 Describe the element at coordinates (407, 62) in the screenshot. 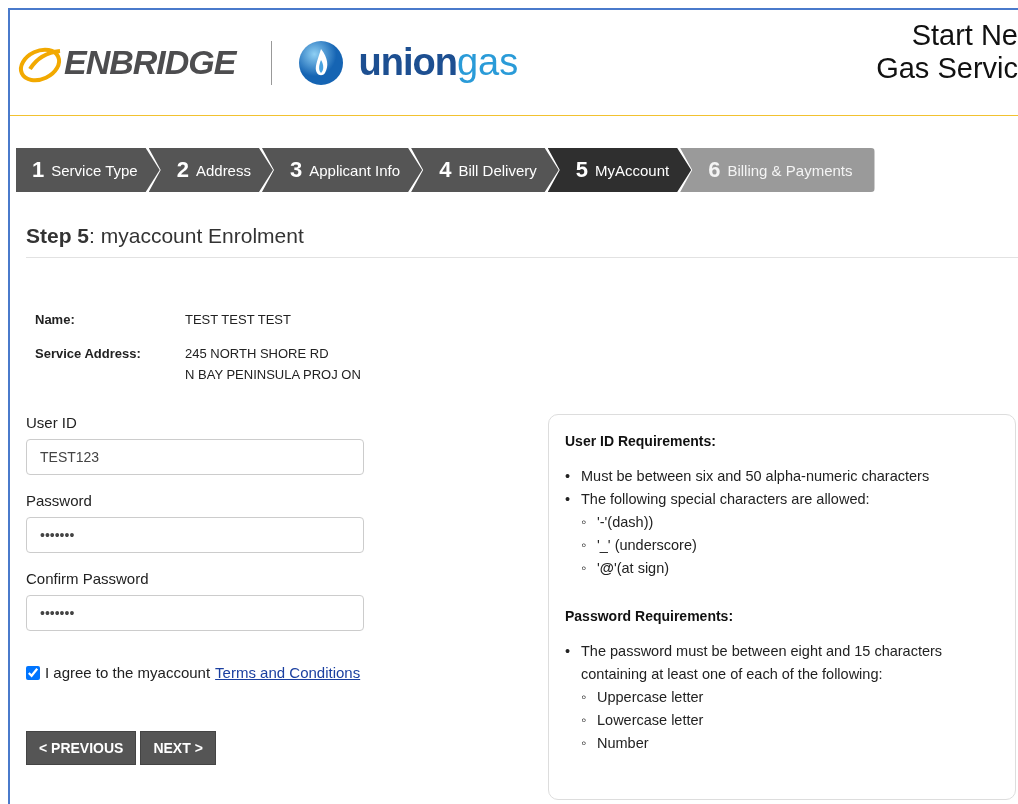

I see `brand-logo: union` at that location.